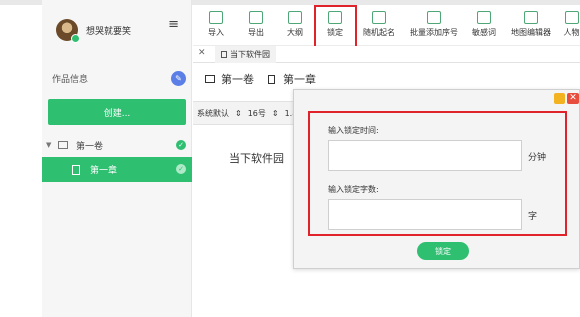 The image size is (580, 317). I want to click on toolbar-random-name-label: 随机起名, so click(379, 32).